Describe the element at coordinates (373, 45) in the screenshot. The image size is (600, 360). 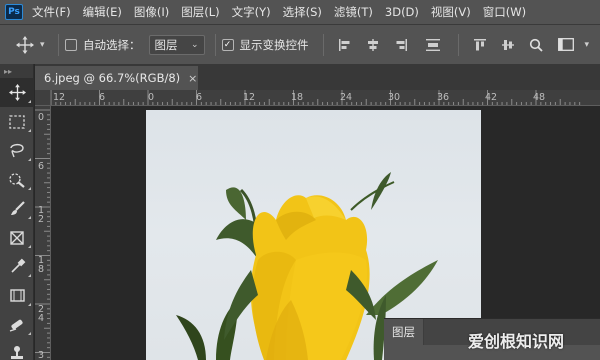
I see `align-horizontal-centers-icon` at that location.